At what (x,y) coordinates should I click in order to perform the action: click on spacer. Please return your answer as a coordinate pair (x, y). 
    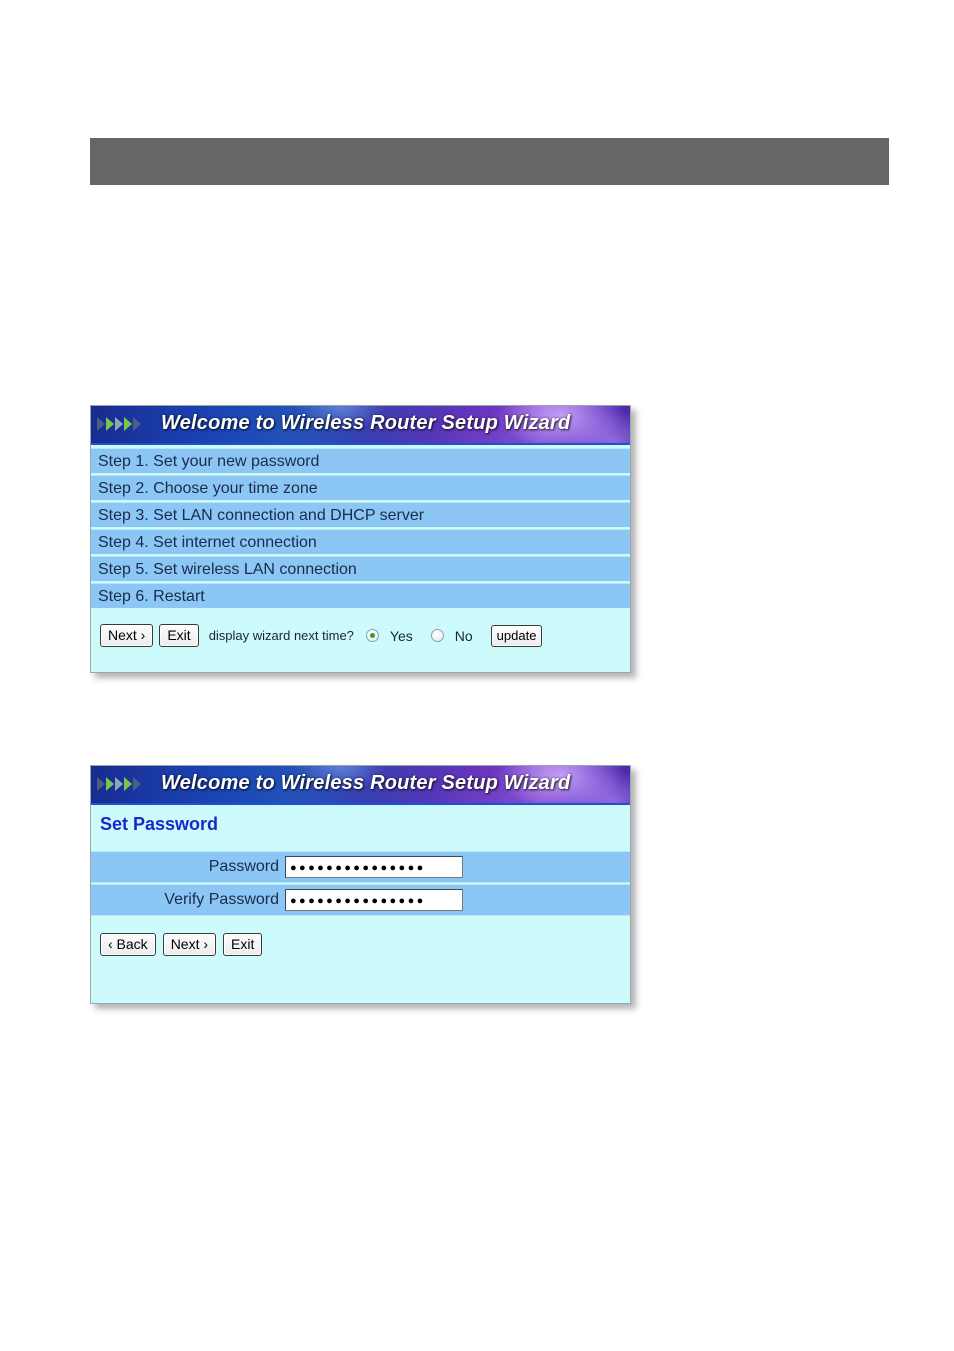
    Looking at the image, I should click on (360, 847).